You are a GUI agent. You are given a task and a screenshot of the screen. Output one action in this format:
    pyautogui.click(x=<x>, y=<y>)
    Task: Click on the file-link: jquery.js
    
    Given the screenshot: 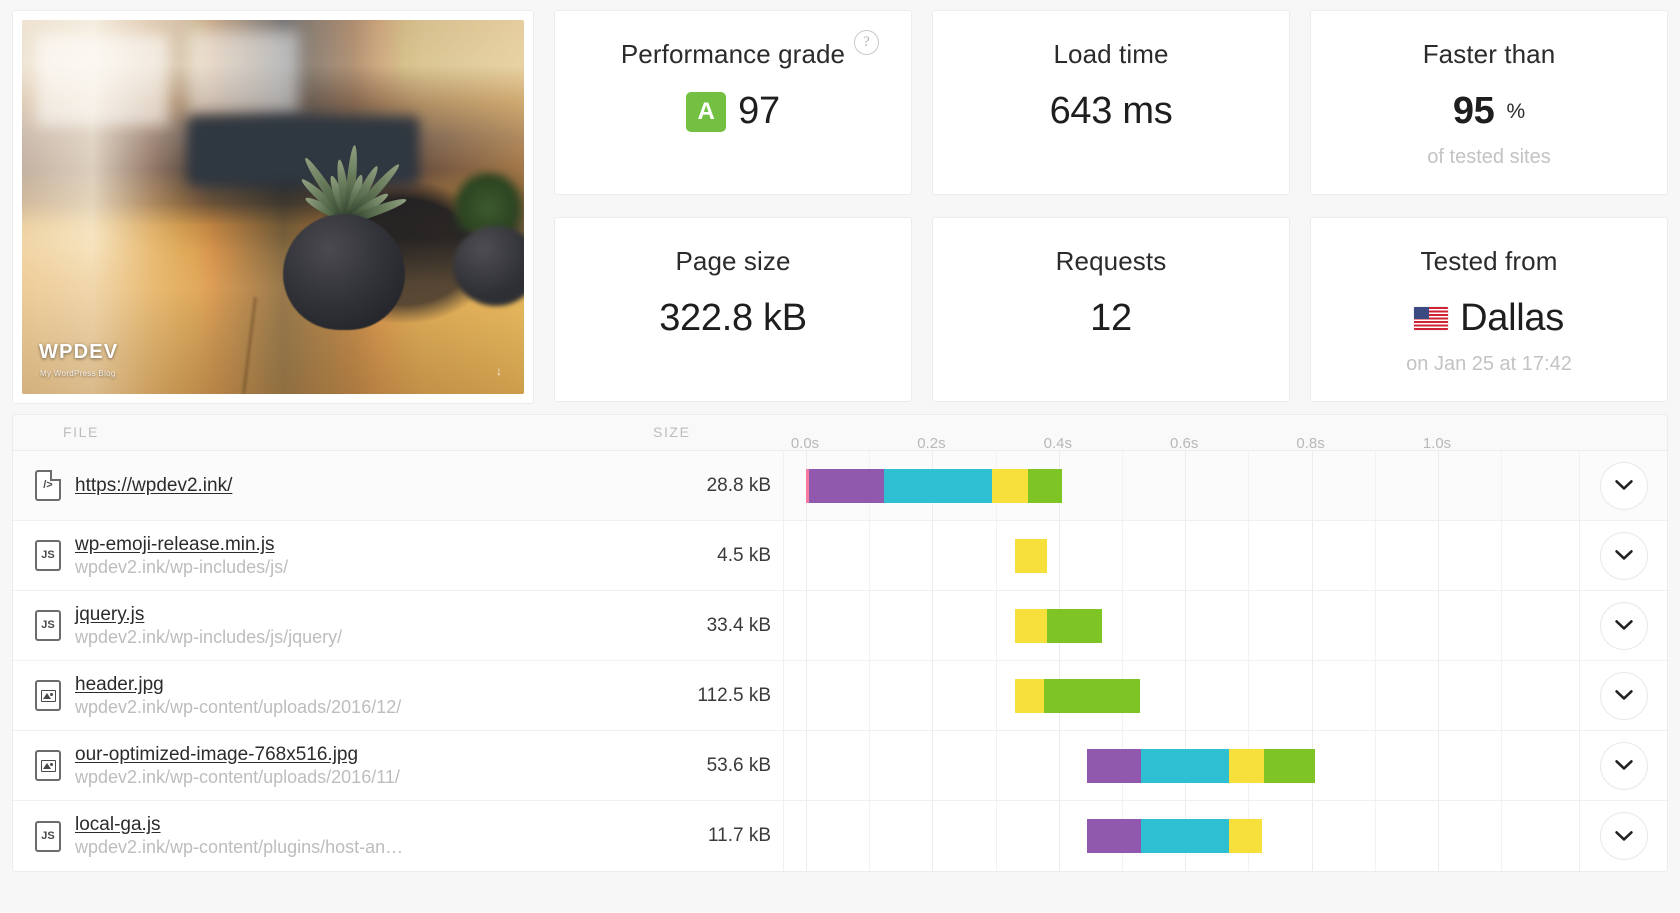 What is the action you would take?
    pyautogui.click(x=208, y=615)
    